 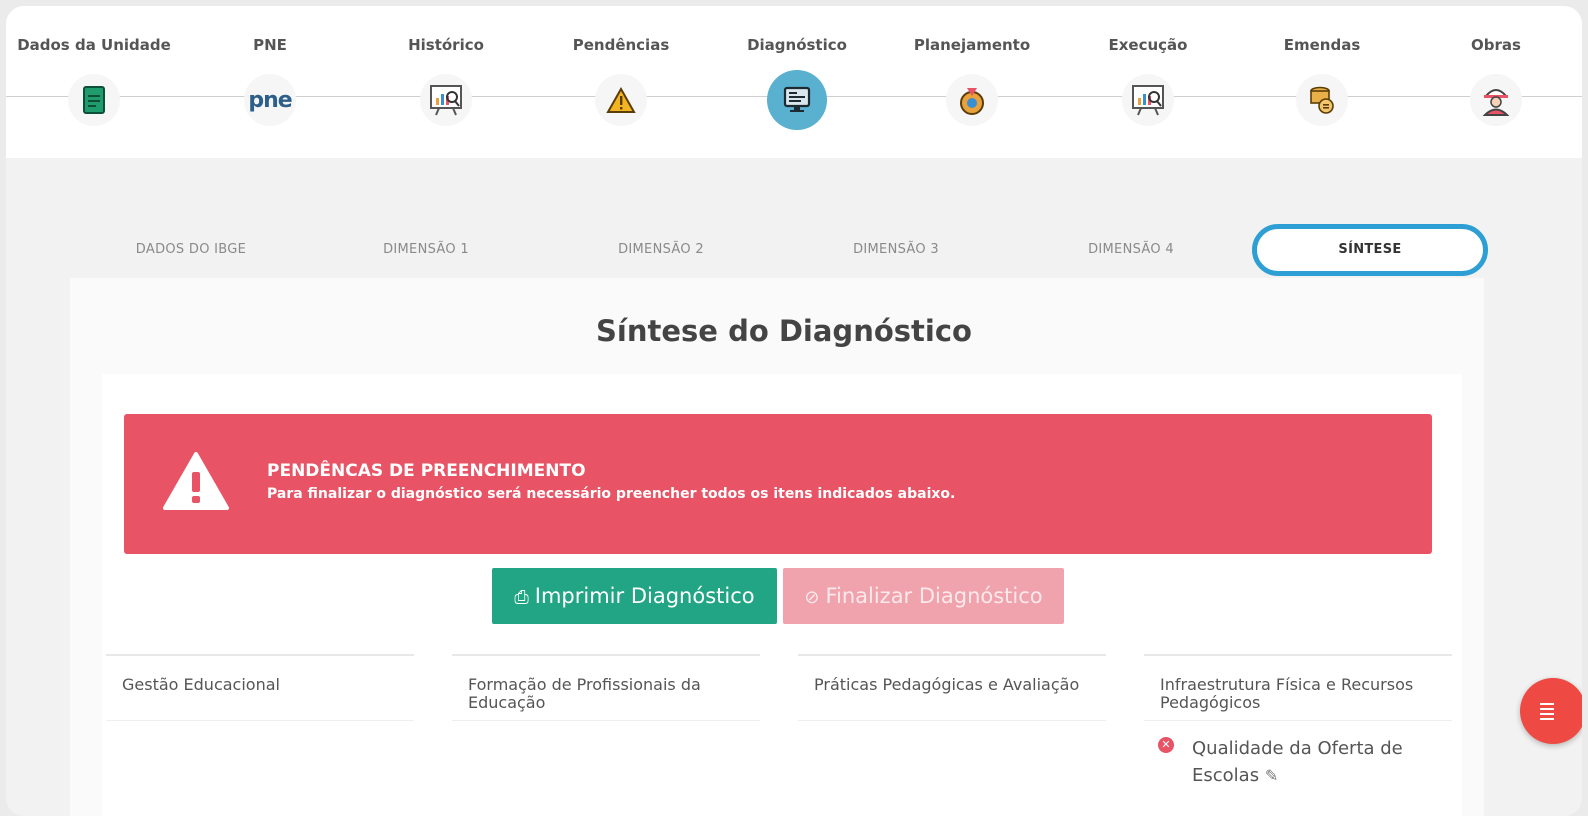 I want to click on step-pne: PNE pne, so click(x=270, y=80).